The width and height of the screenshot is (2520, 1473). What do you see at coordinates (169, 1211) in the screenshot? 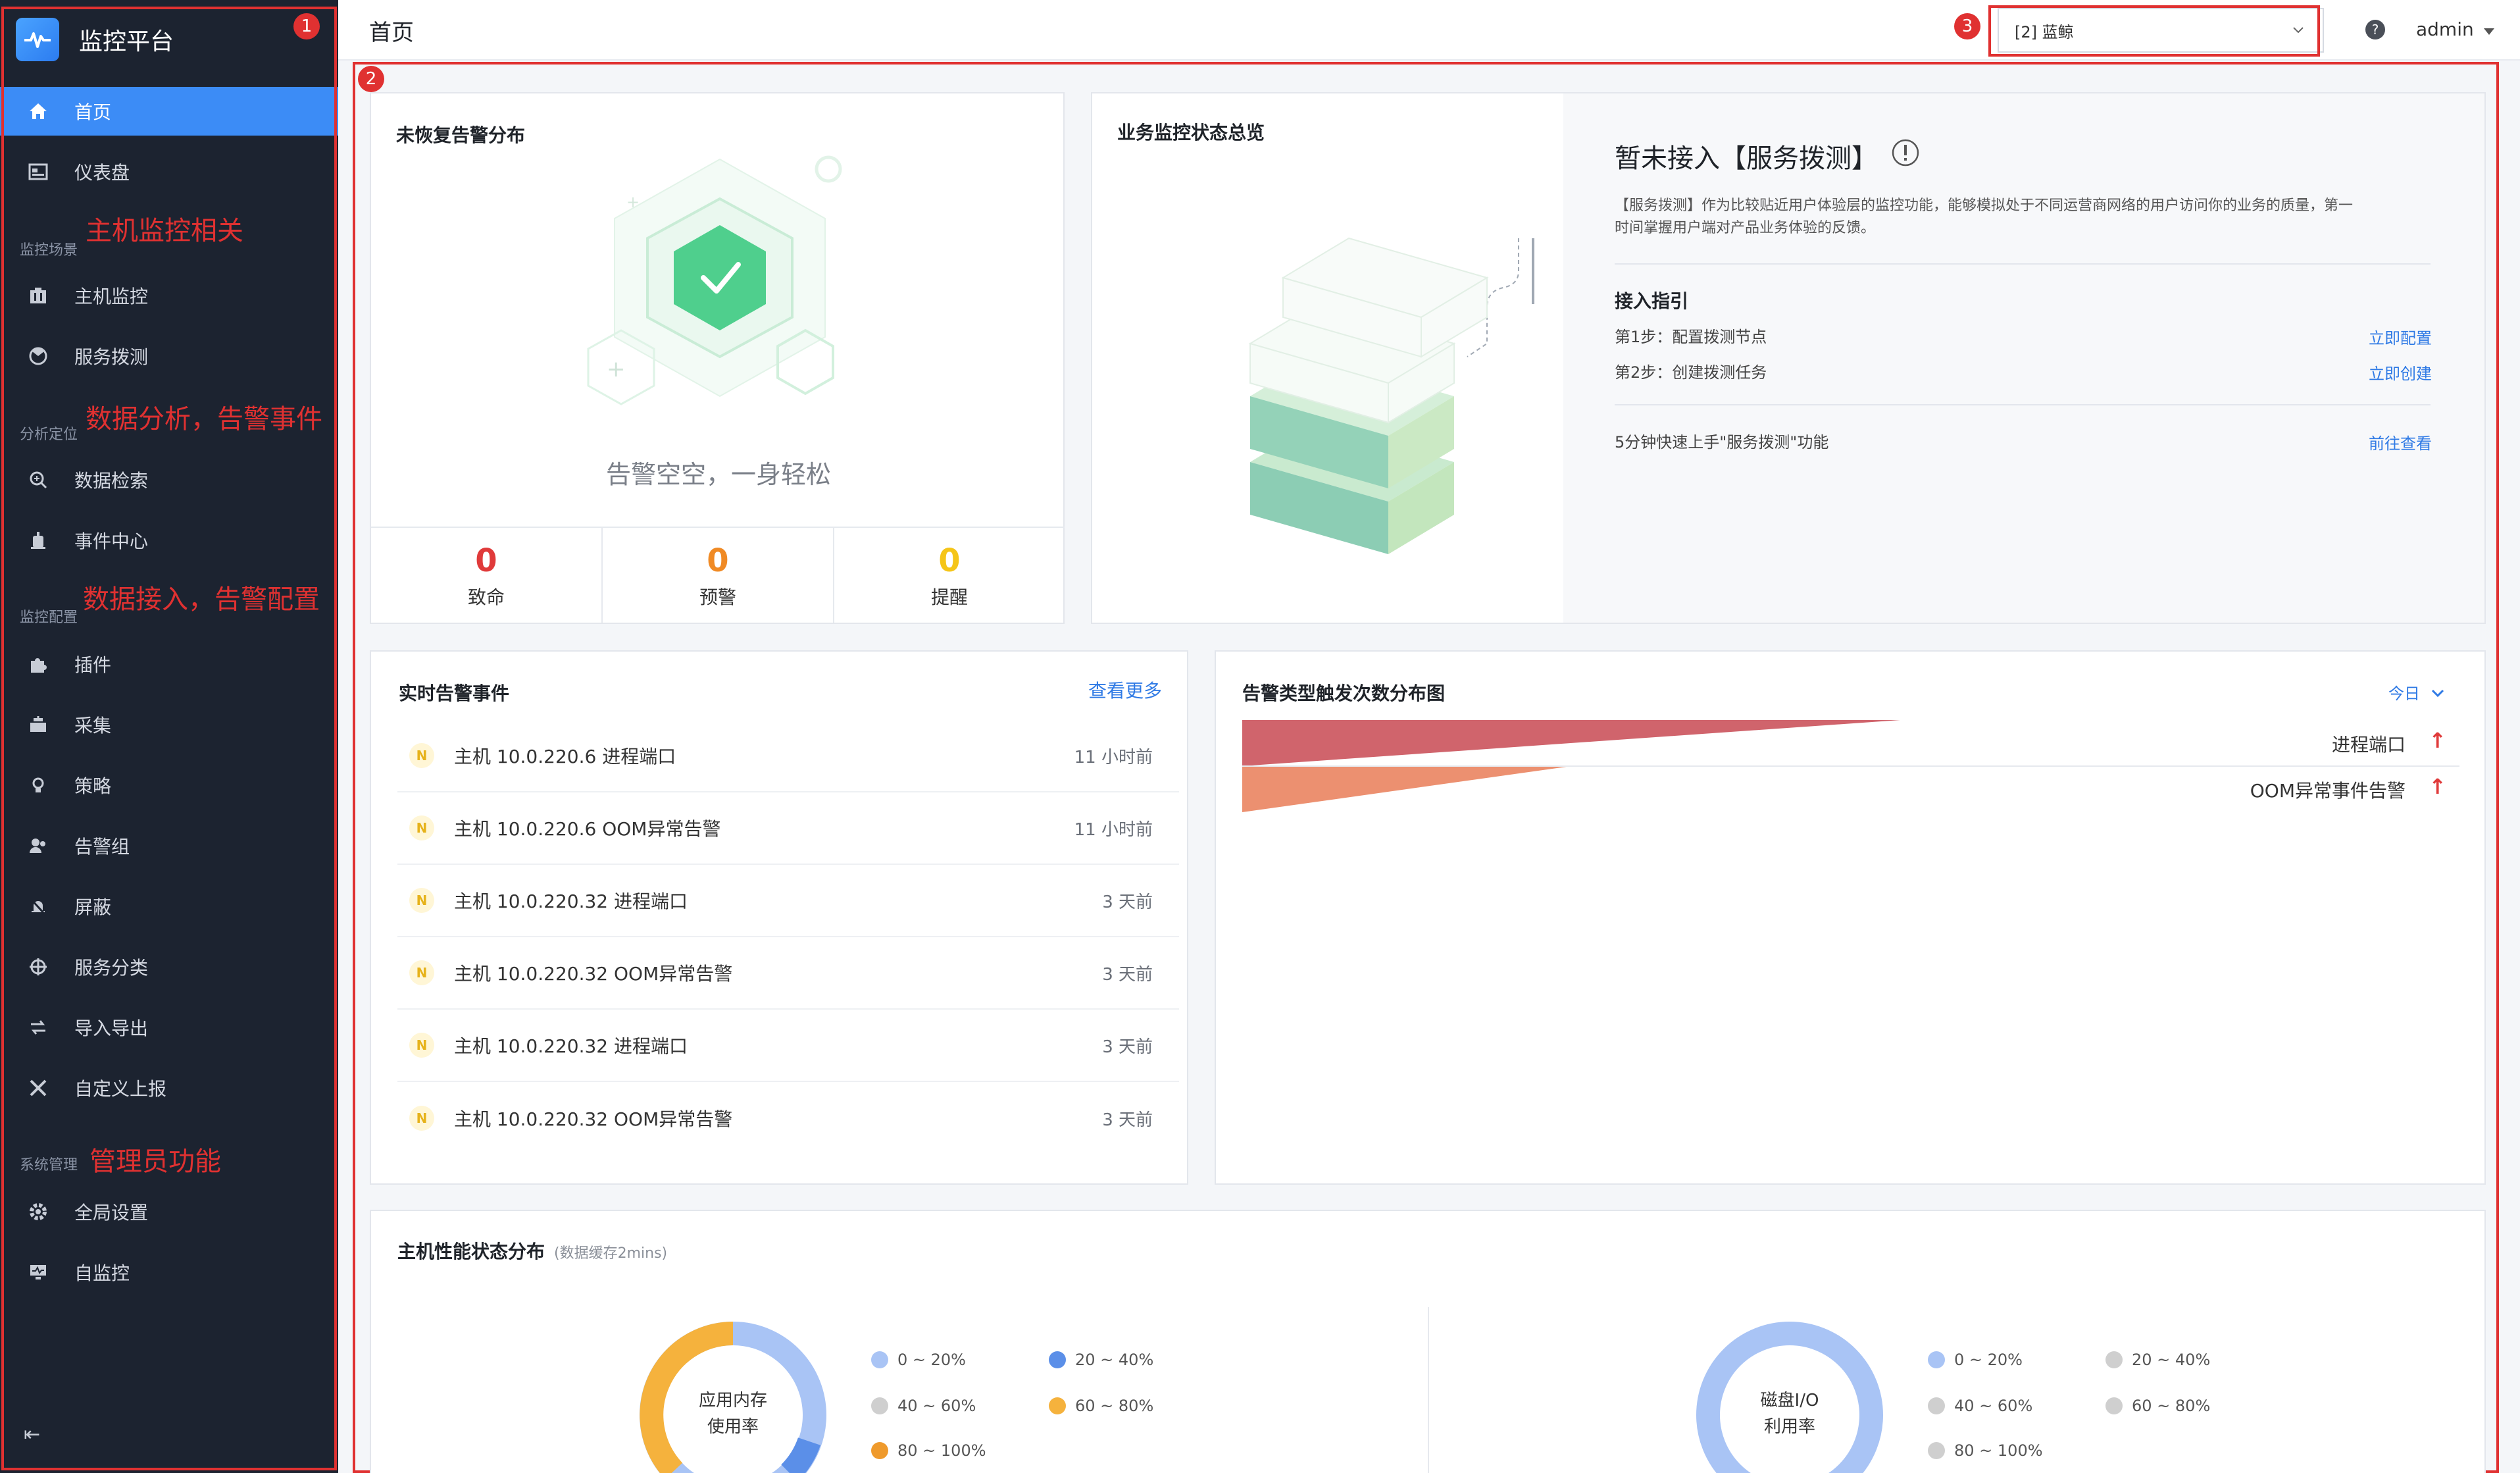
I see `sidebar-item-global-settings: 全局设置` at bounding box center [169, 1211].